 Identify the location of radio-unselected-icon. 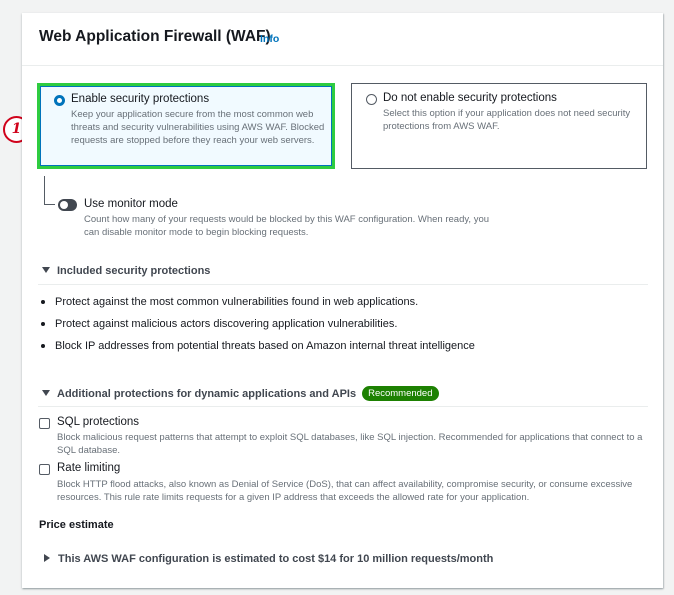
(371, 99).